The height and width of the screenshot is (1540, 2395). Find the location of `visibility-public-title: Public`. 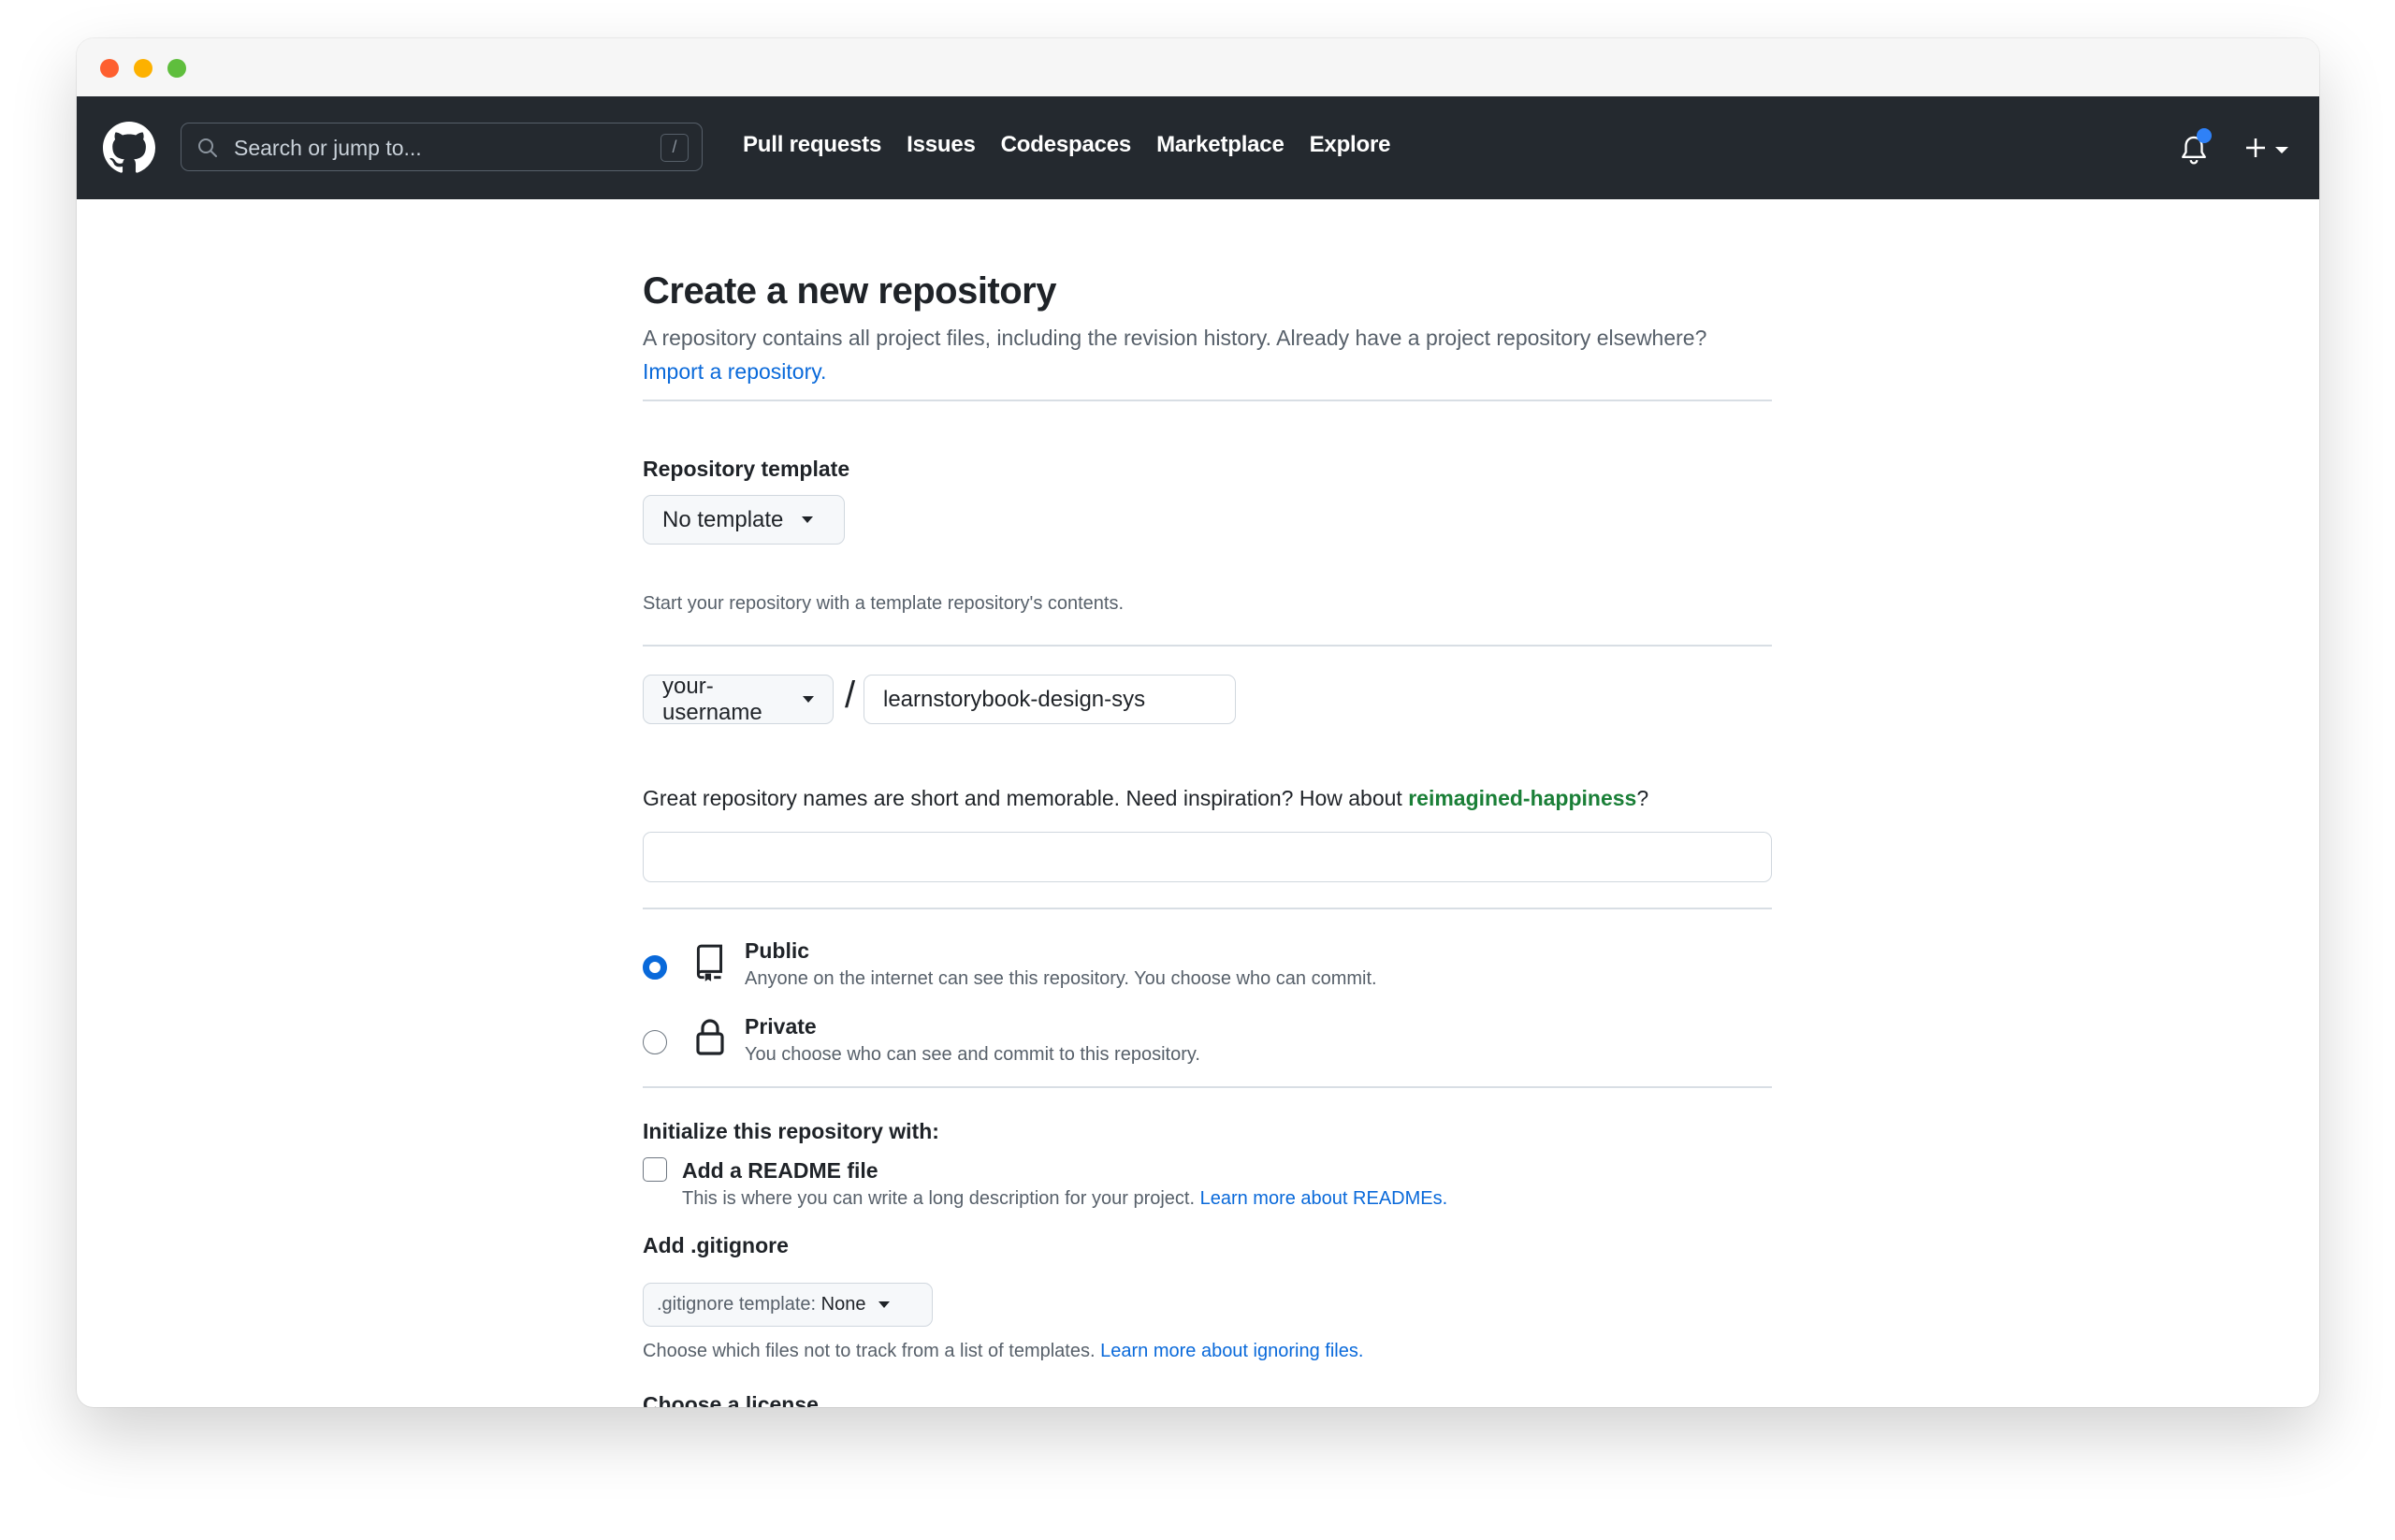

visibility-public-title: Public is located at coordinates (777, 951).